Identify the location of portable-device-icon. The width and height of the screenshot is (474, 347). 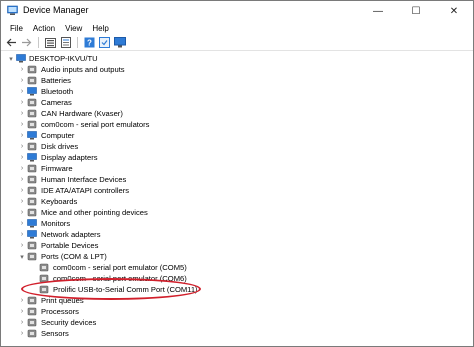
(32, 245).